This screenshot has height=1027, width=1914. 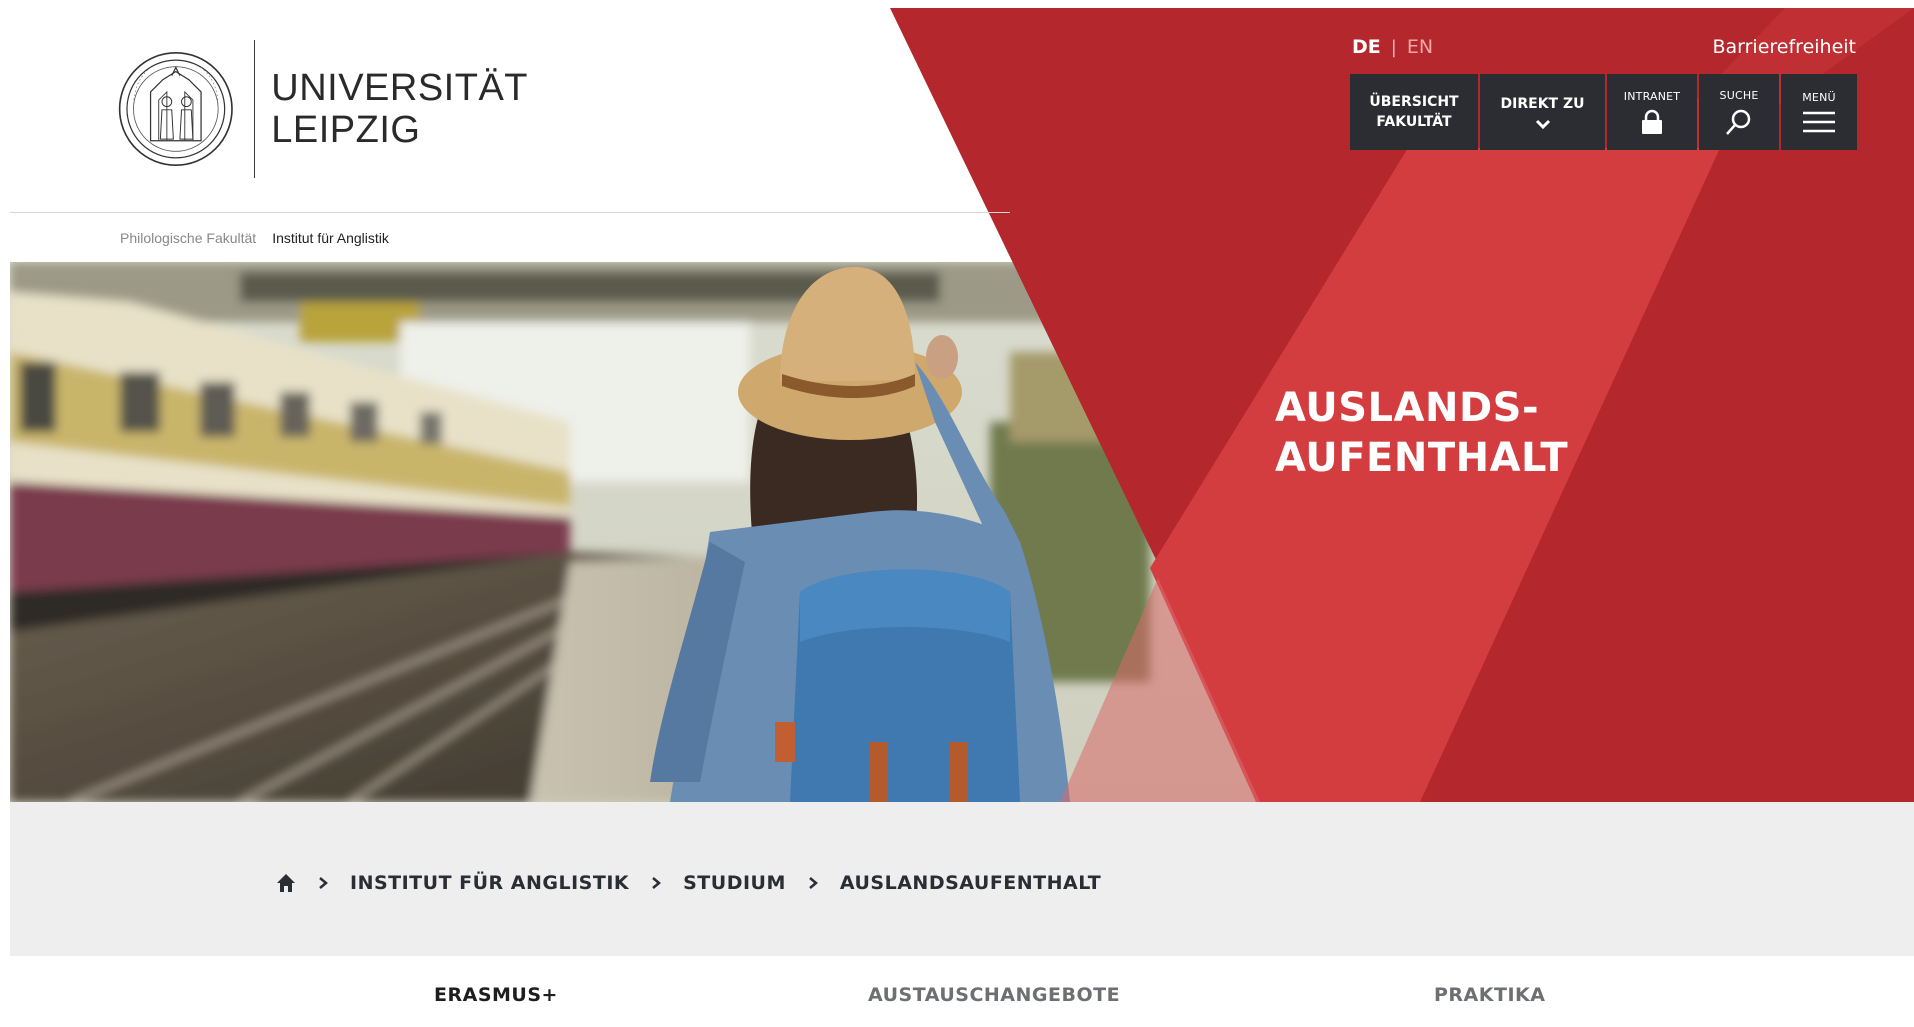 I want to click on institute-link: Institut für Anglistik, so click(x=330, y=238).